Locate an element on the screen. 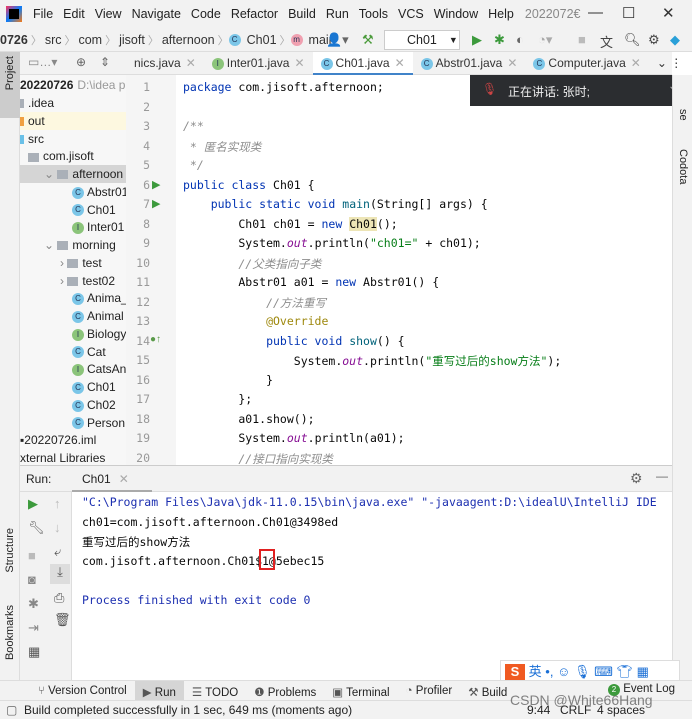 This screenshot has width=692, height=719. tree-item: C Animal is located at coordinates (73, 316).